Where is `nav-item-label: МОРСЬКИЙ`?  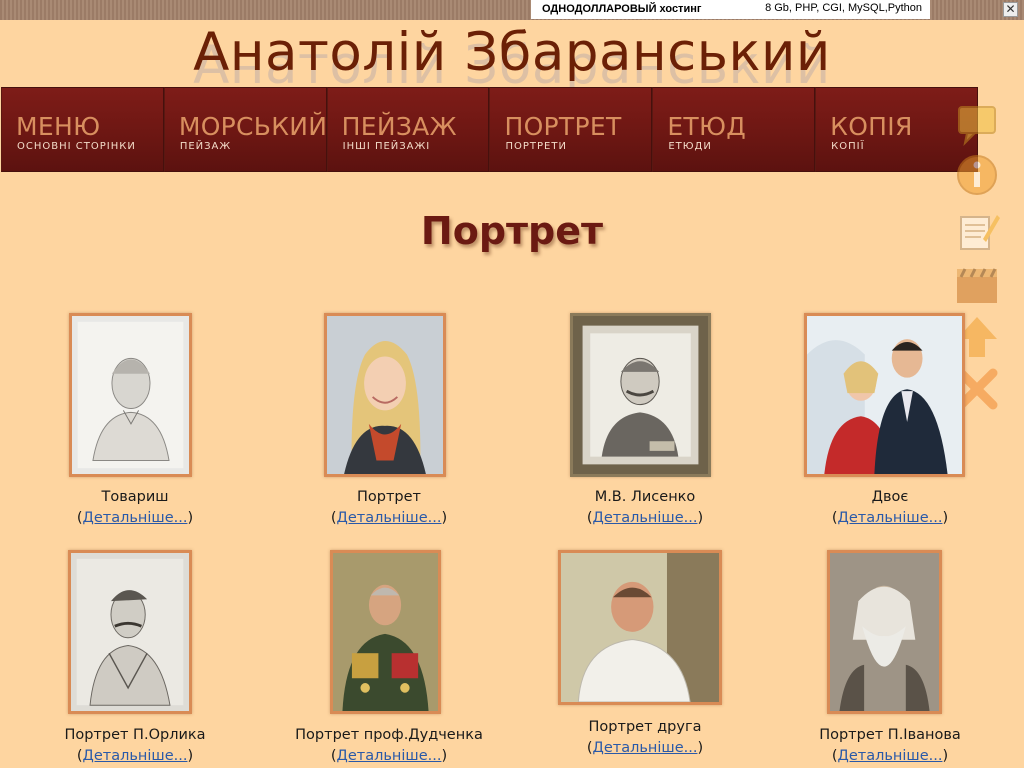 nav-item-label: МОРСЬКИЙ is located at coordinates (253, 126).